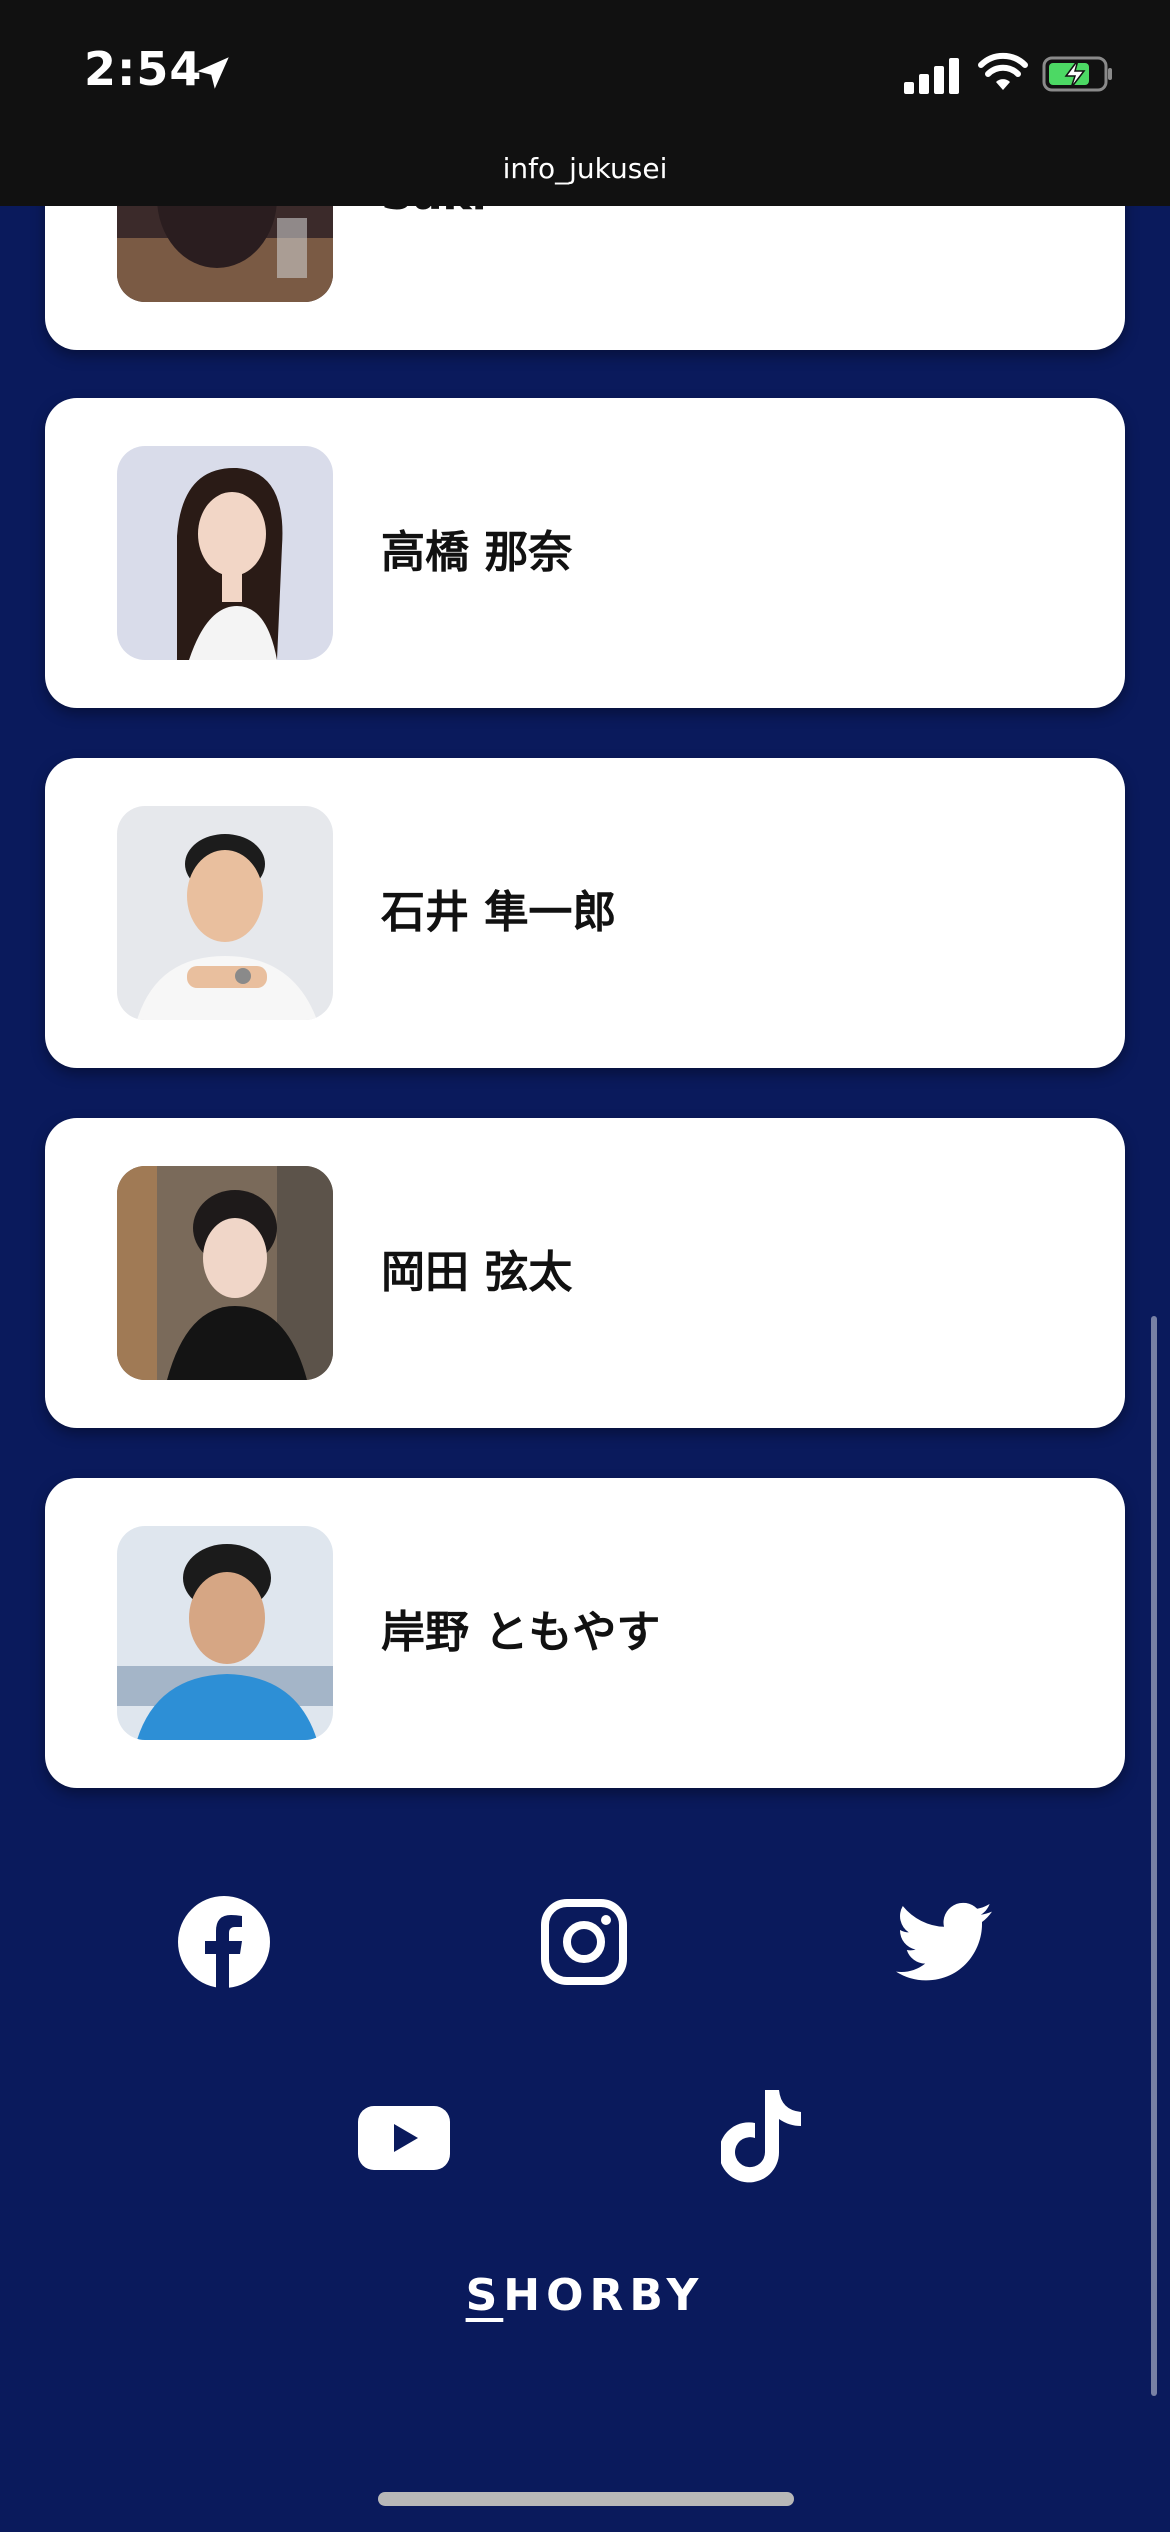  Describe the element at coordinates (404, 2138) in the screenshot. I see `youtube-icon` at that location.